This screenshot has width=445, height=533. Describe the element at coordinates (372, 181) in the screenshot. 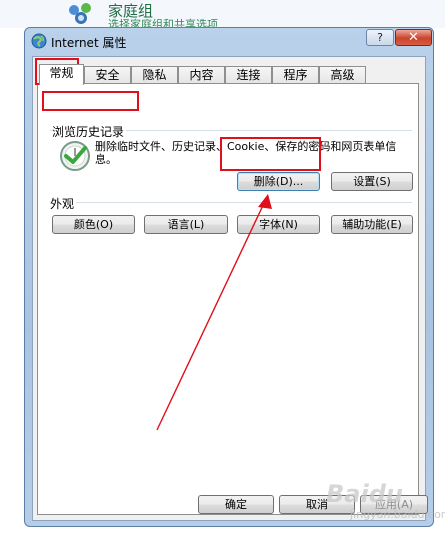

I see `history-settings-button: 设置(S)` at that location.